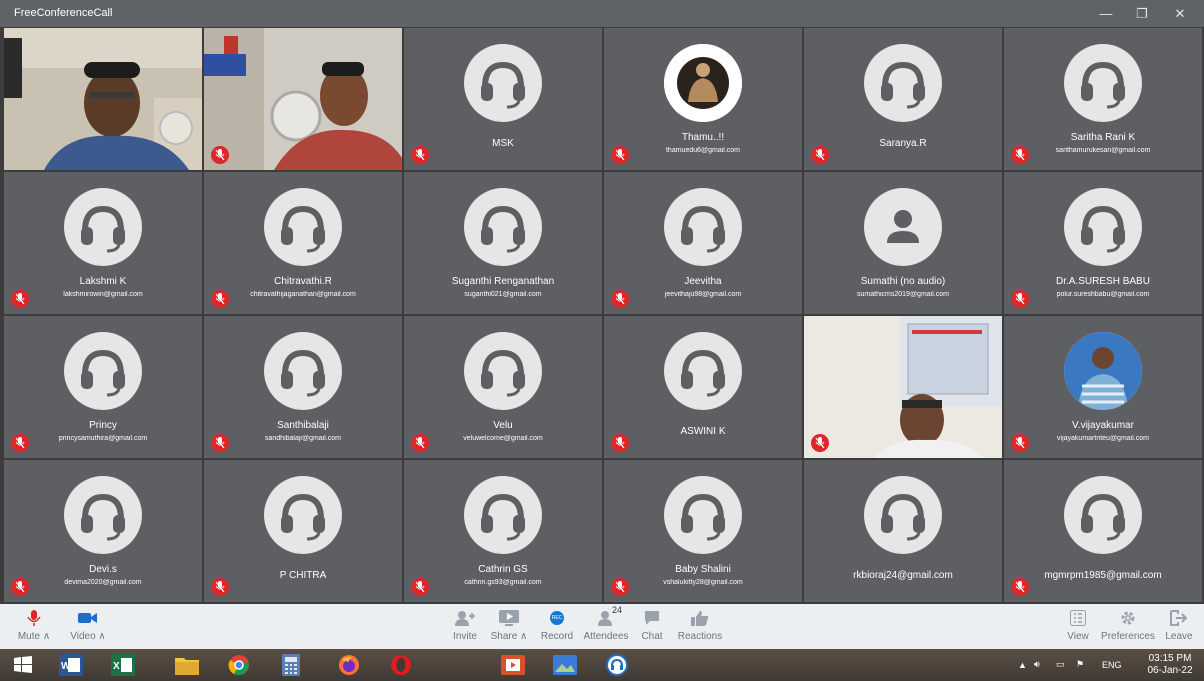 The width and height of the screenshot is (1204, 681). I want to click on participant-tile: P CHITRA, so click(303, 531).